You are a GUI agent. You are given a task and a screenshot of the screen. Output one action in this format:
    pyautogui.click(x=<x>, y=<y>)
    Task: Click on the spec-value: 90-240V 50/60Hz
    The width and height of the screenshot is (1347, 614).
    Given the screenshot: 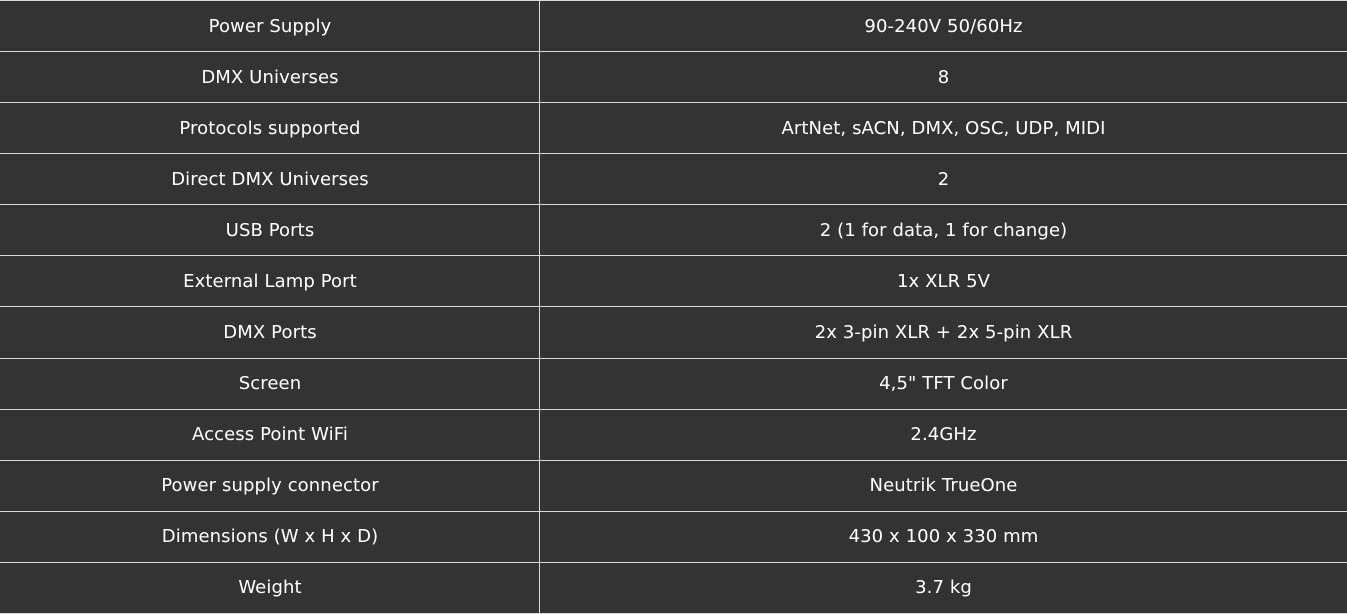 What is the action you would take?
    pyautogui.click(x=943, y=26)
    